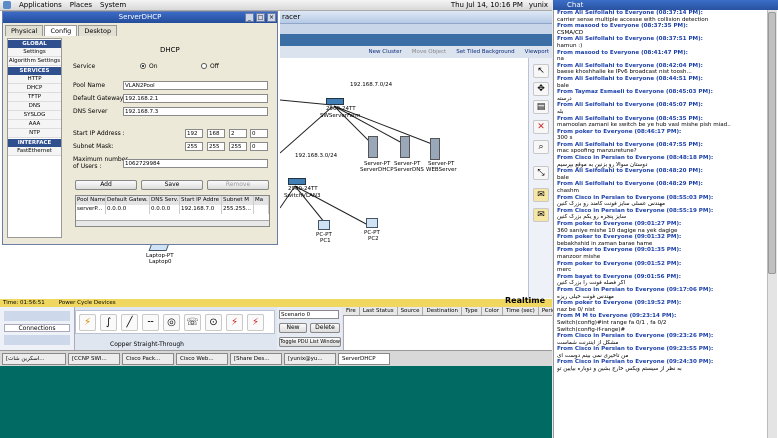  I want to click on subnet-octet-2: 255, so click(216, 146).